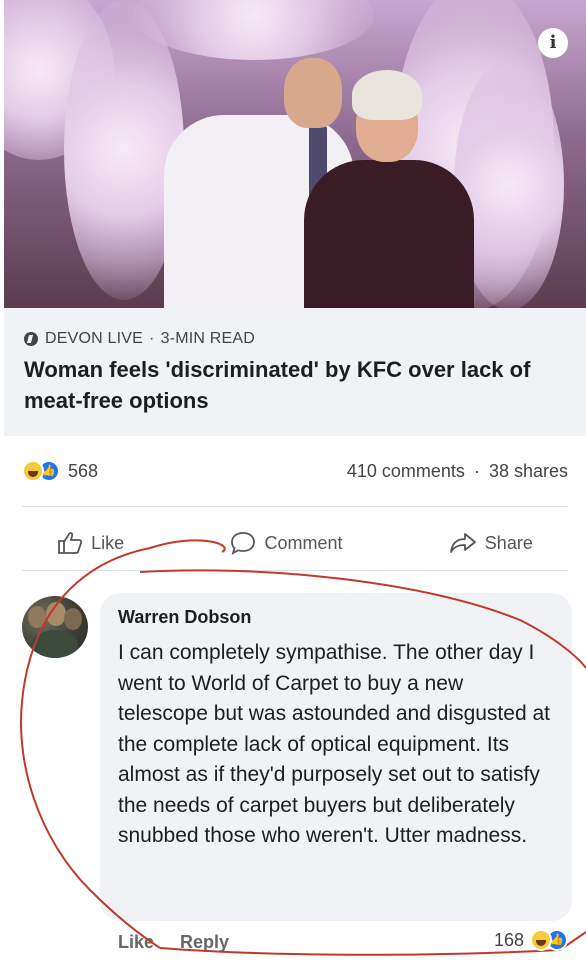  I want to click on post-action-bar: Like Comment Share, so click(295, 543).